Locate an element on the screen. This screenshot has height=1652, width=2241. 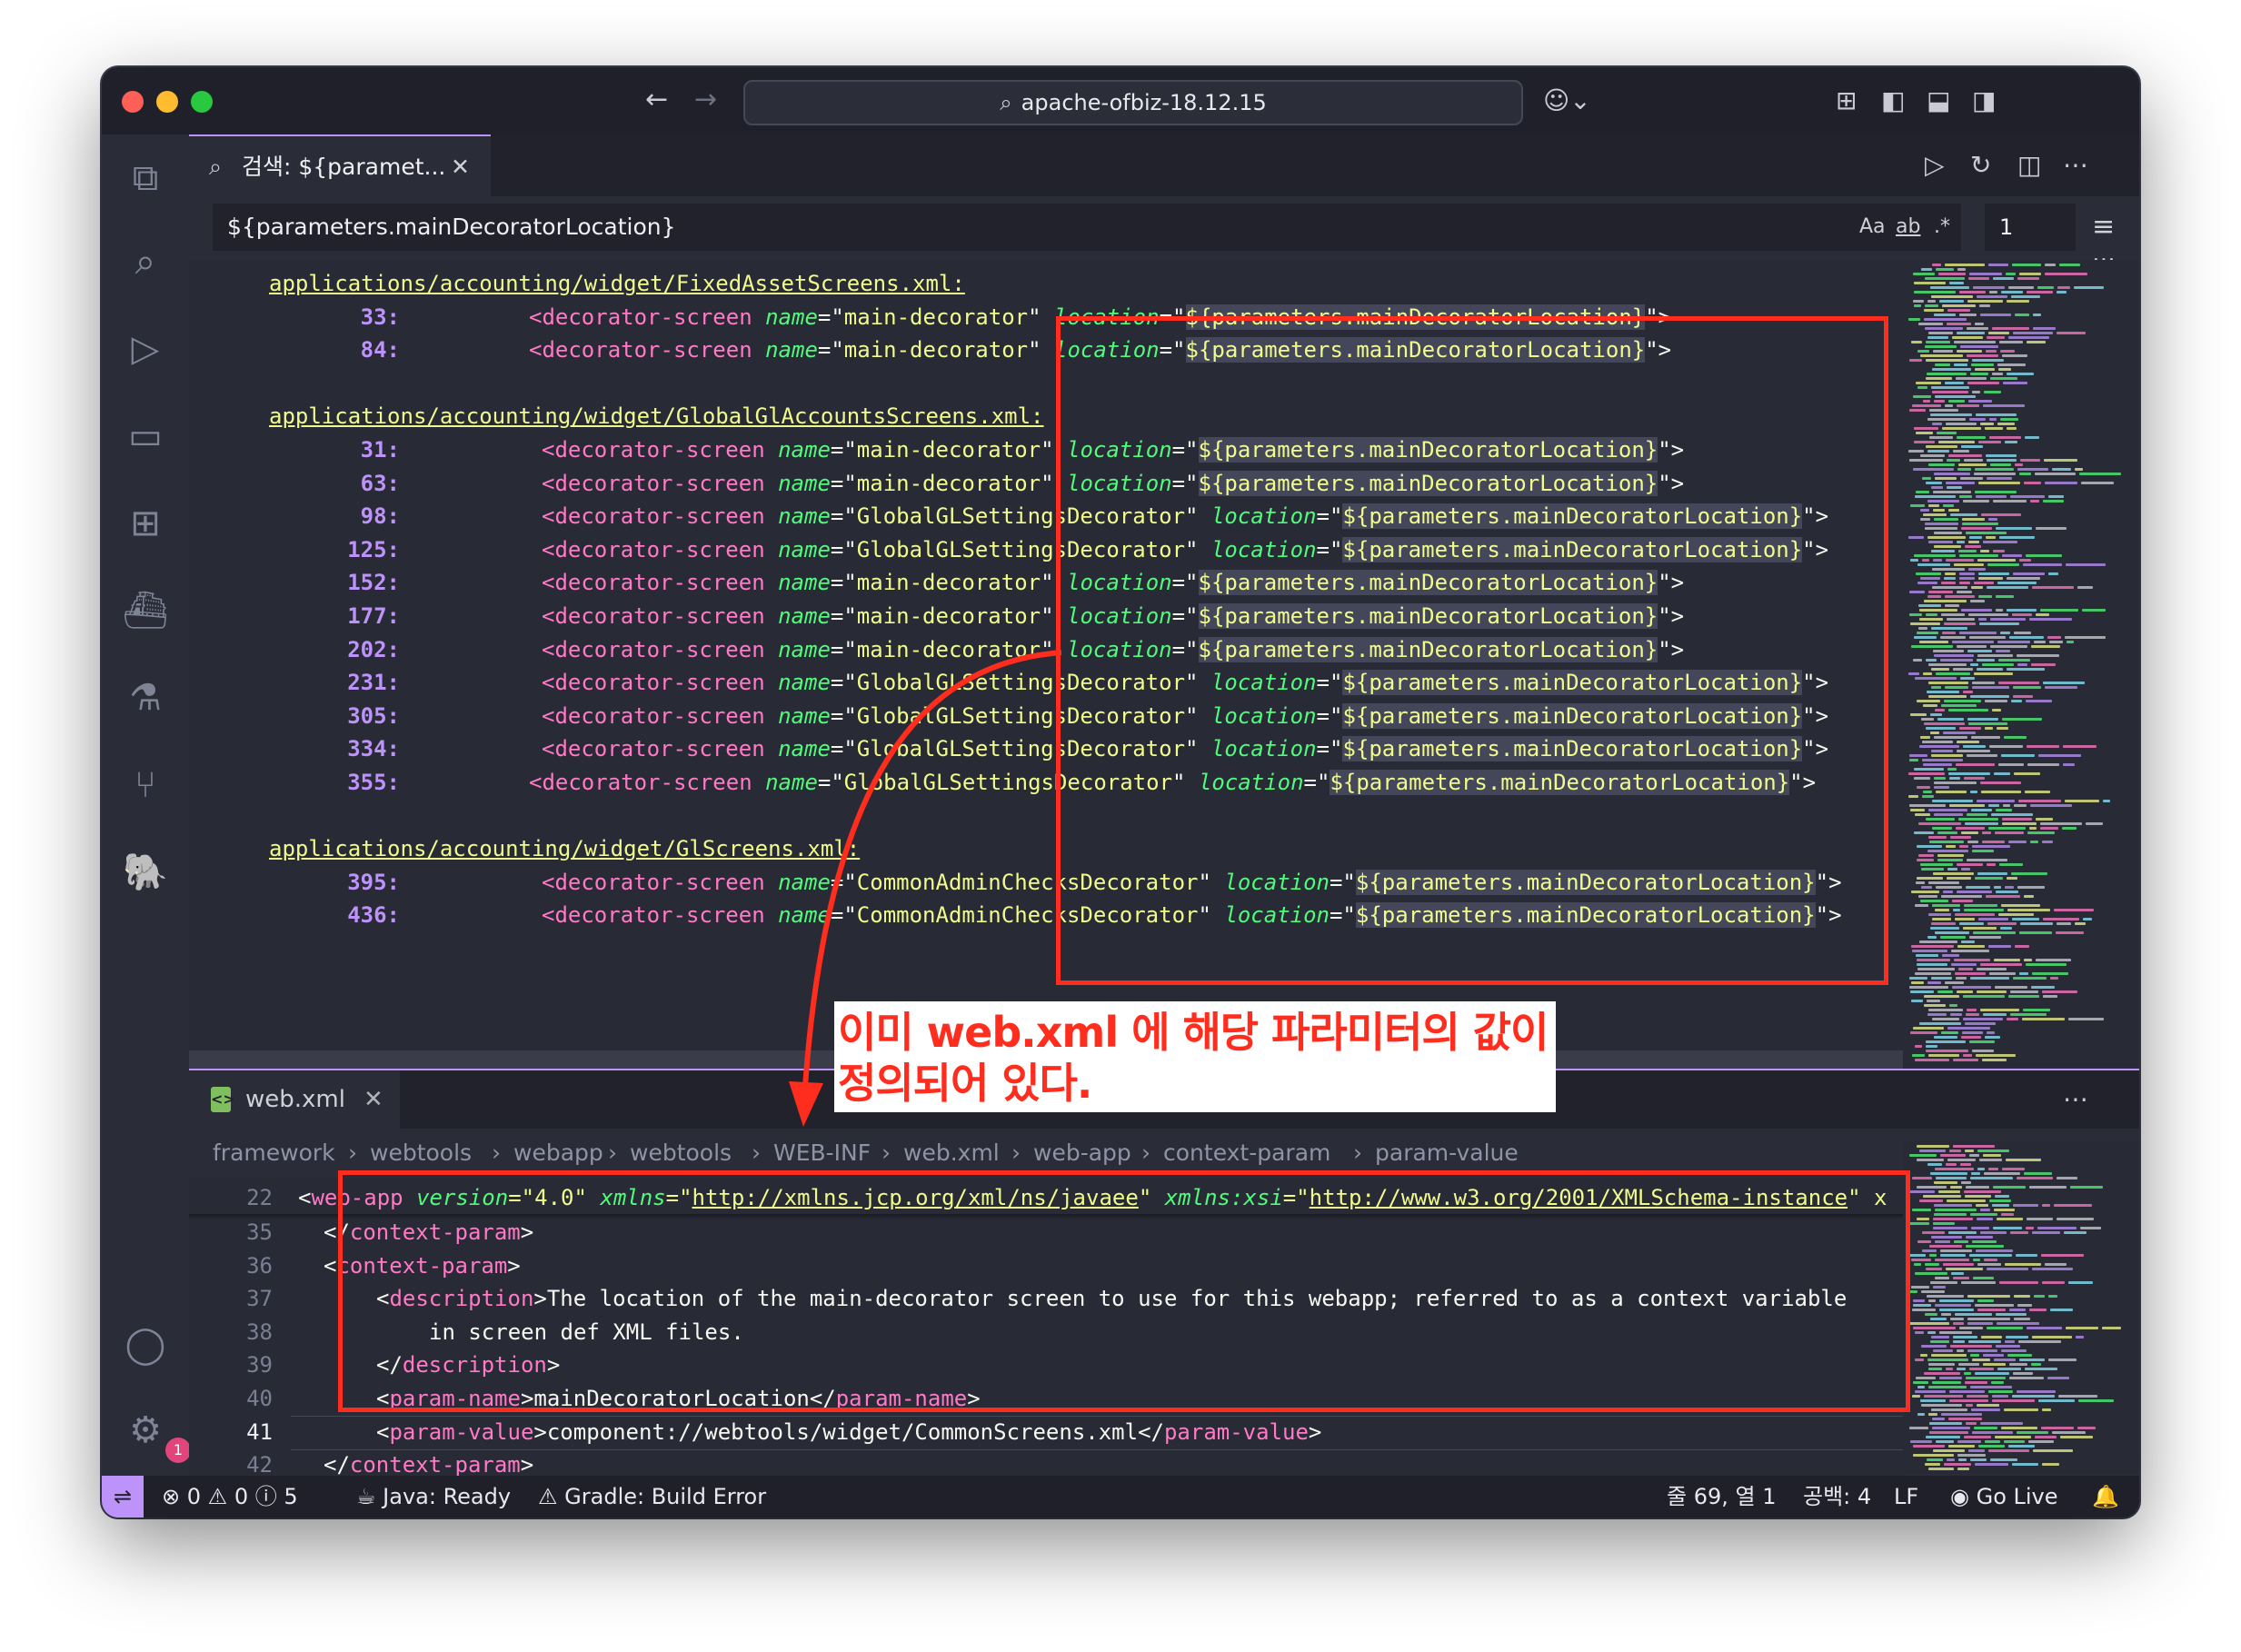
command-center: ⌕ apache-ofbiz-18.12.15 is located at coordinates (1133, 102).